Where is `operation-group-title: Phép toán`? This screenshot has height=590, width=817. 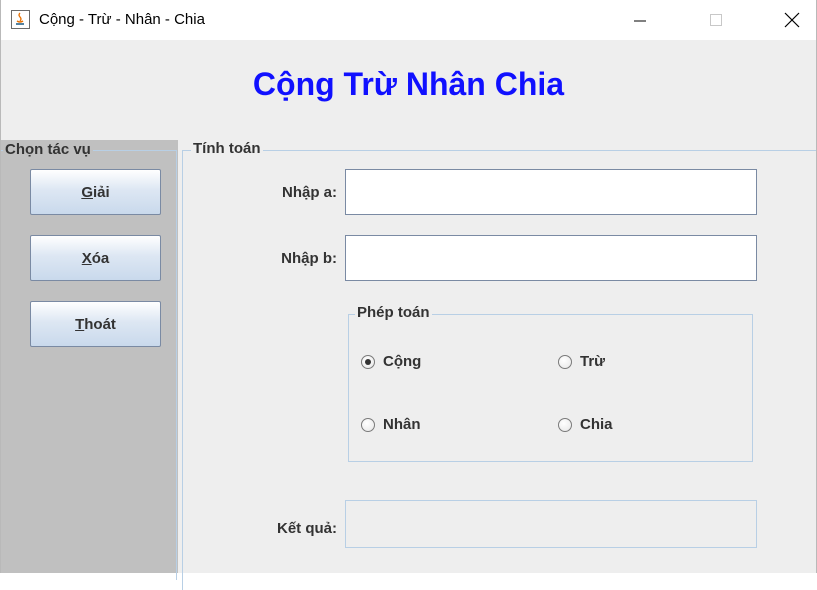 operation-group-title: Phép toán is located at coordinates (393, 312).